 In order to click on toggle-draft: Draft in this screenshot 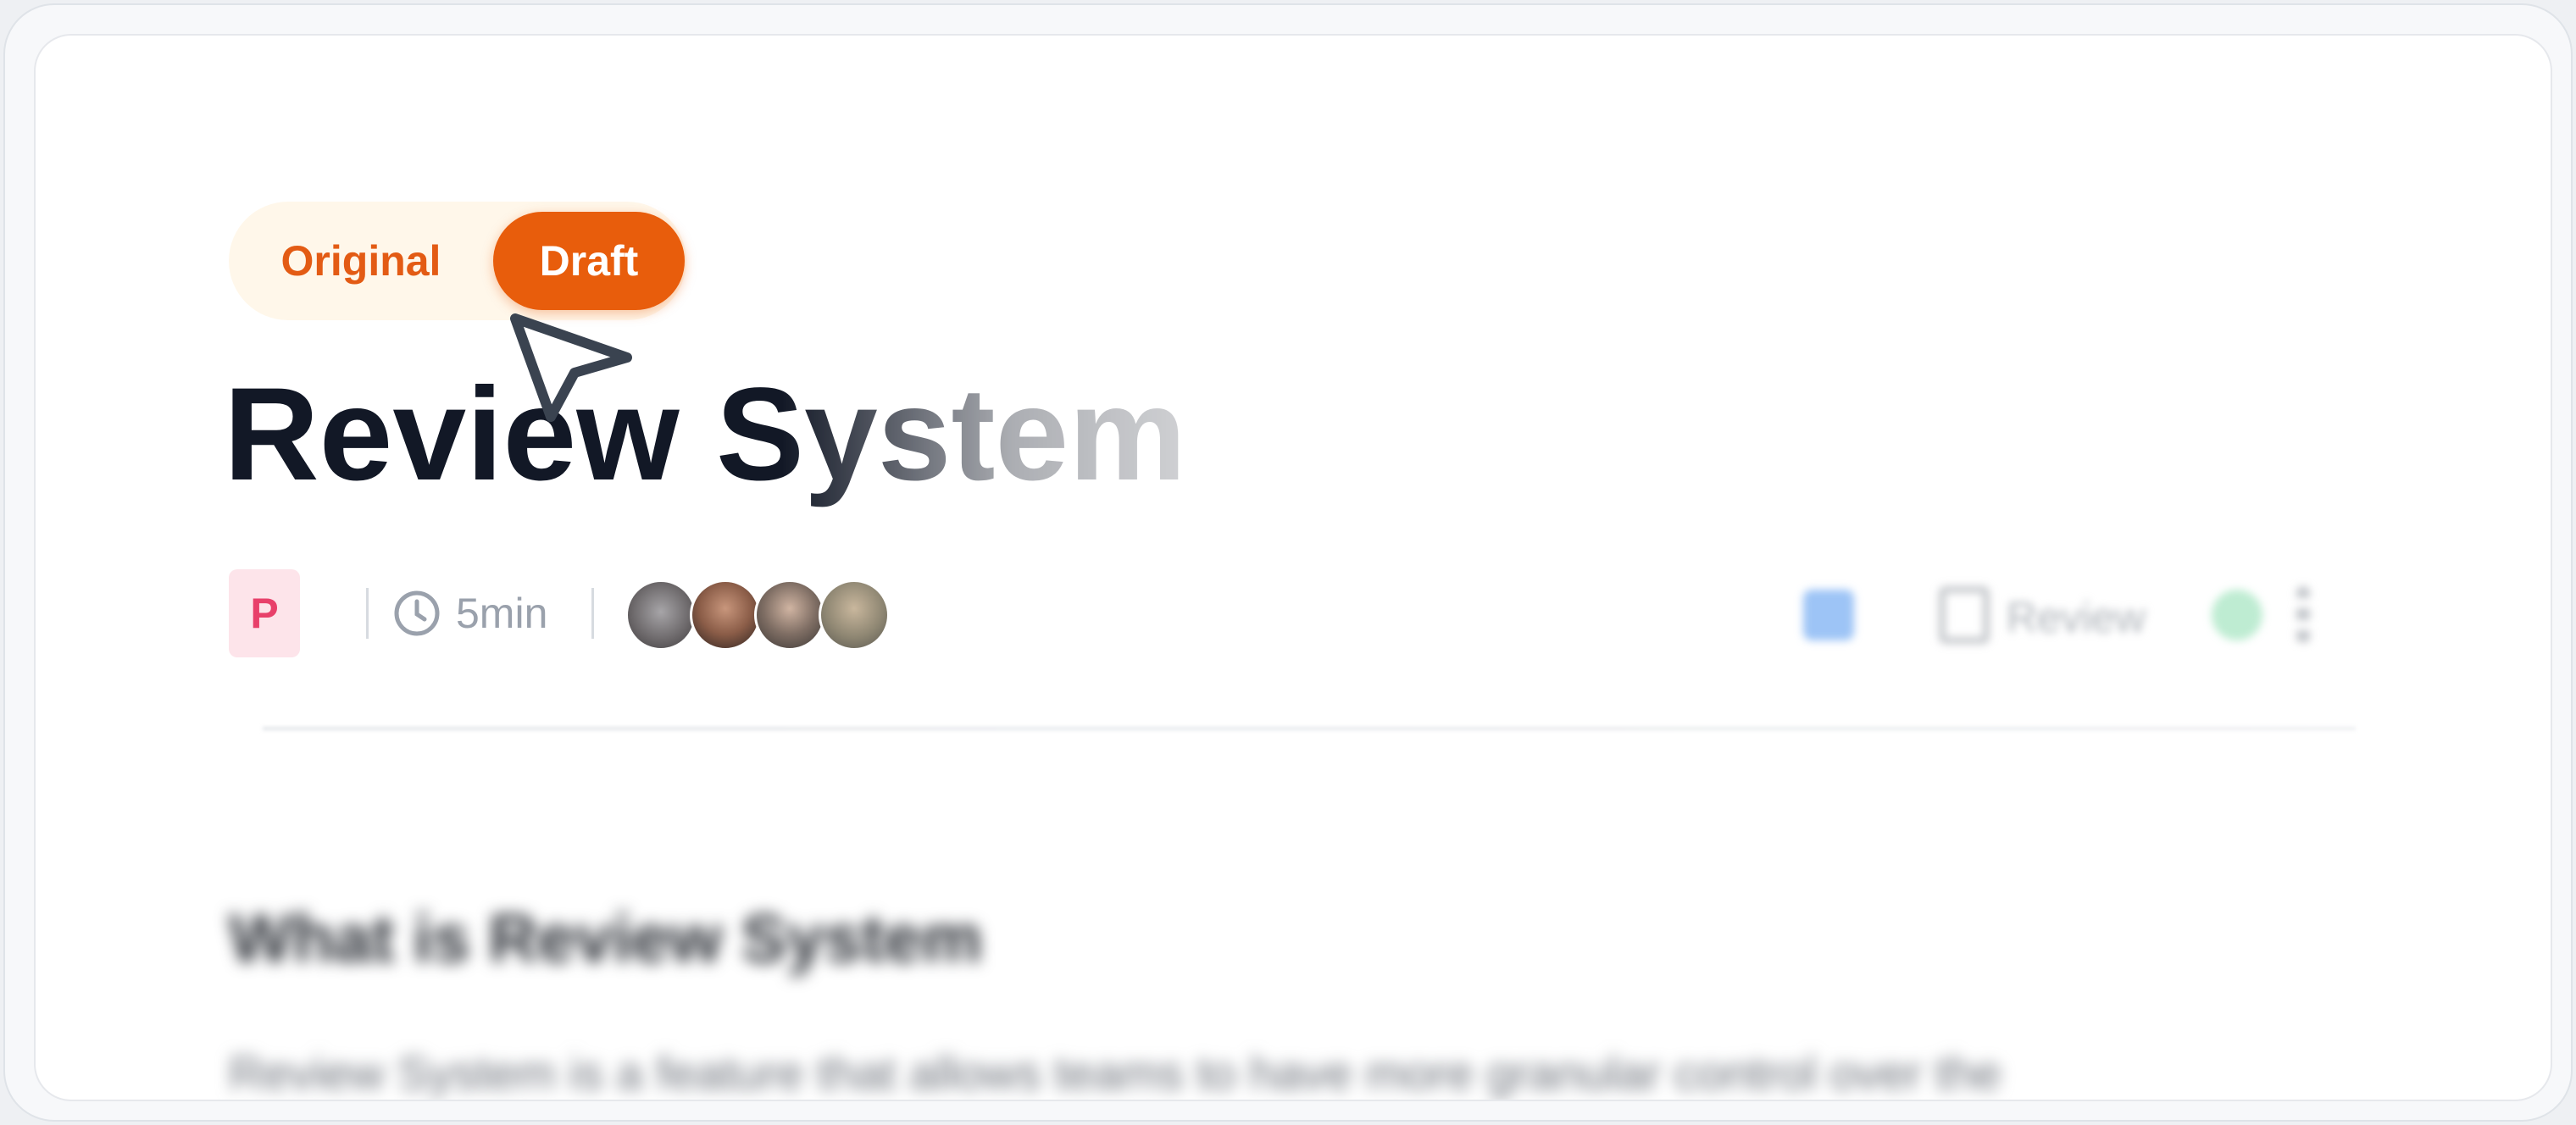, I will do `click(589, 261)`.